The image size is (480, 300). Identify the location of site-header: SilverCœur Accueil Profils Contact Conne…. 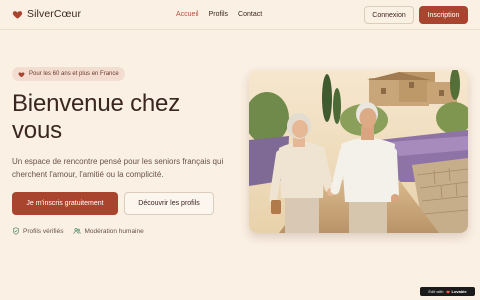
(240, 15).